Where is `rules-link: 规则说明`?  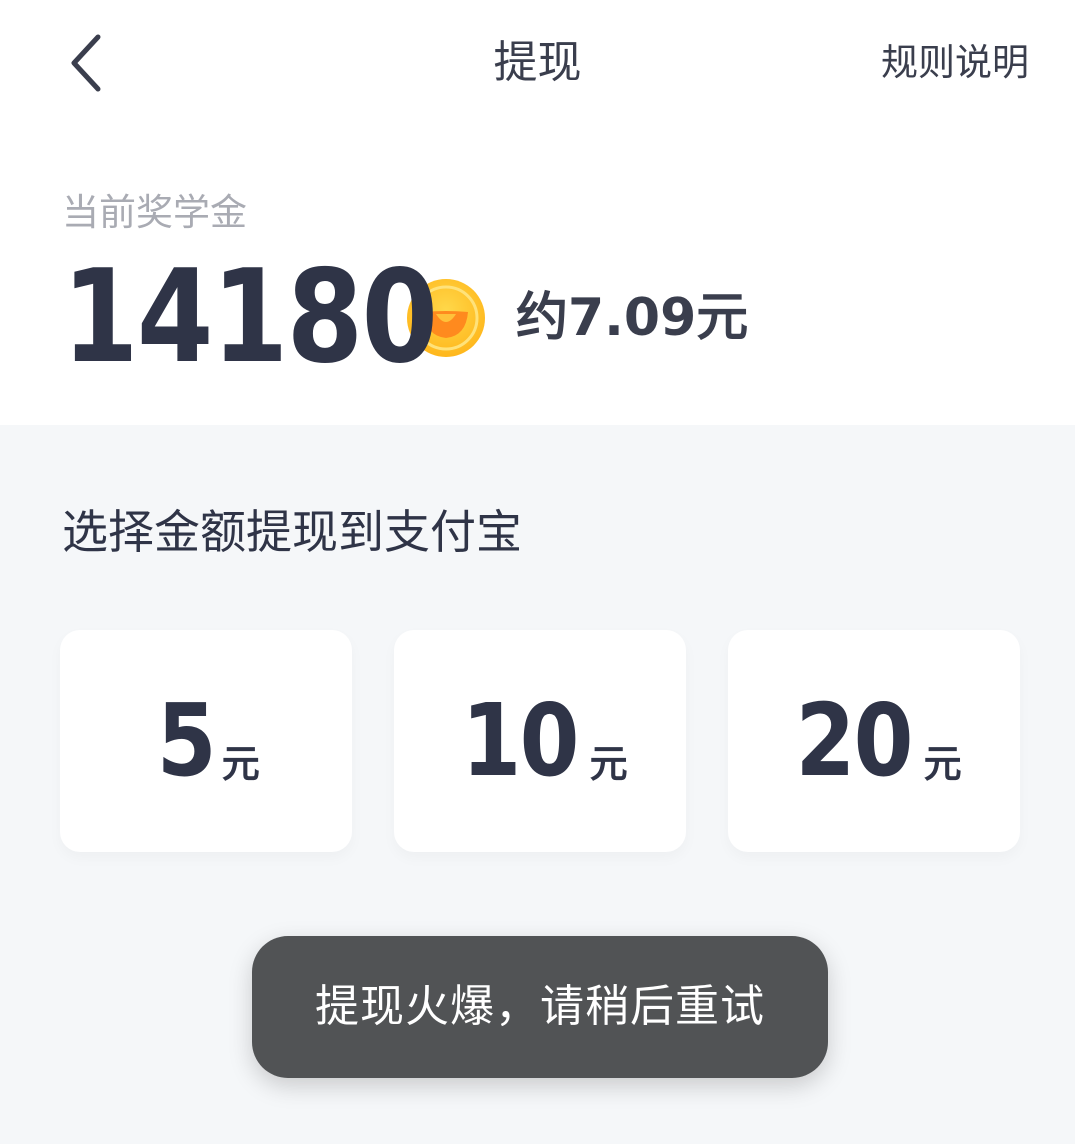
rules-link: 规则说明 is located at coordinates (955, 63).